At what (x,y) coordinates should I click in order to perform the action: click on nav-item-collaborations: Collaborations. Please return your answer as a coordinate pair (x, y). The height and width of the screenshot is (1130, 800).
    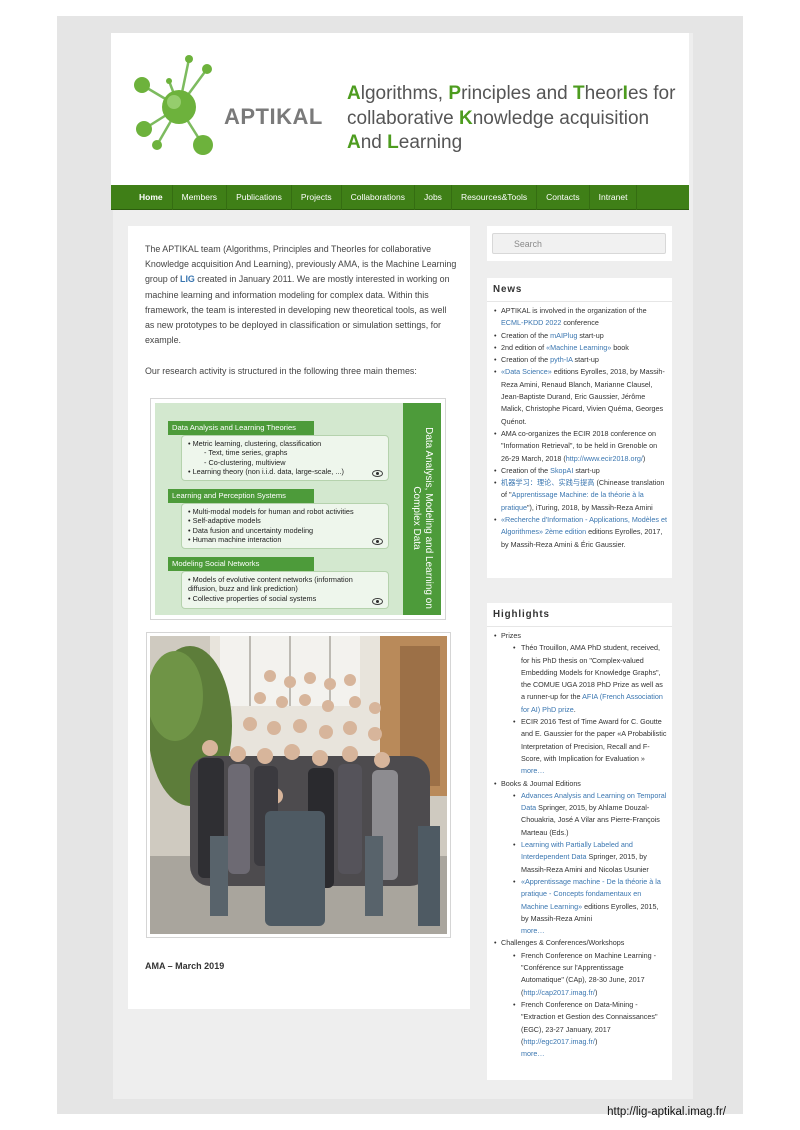
    Looking at the image, I should click on (378, 197).